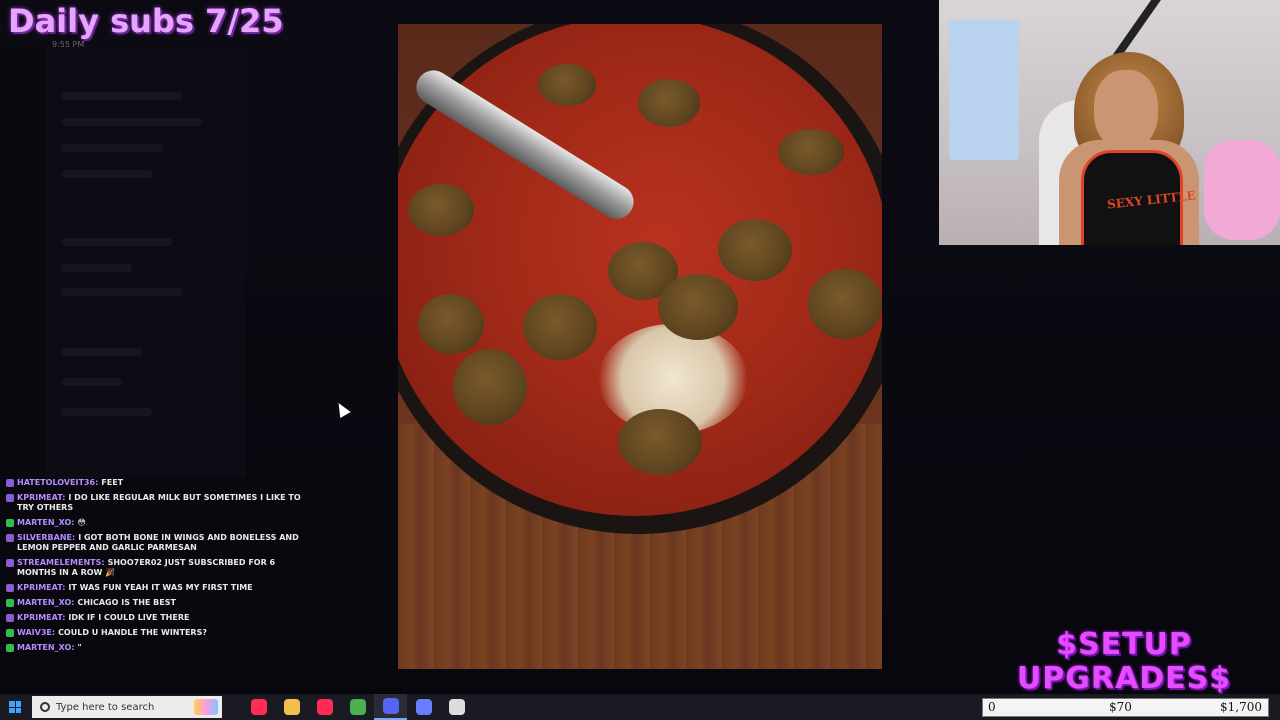 Image resolution: width=1280 pixels, height=720 pixels. I want to click on file-explorer-icon, so click(291, 707).